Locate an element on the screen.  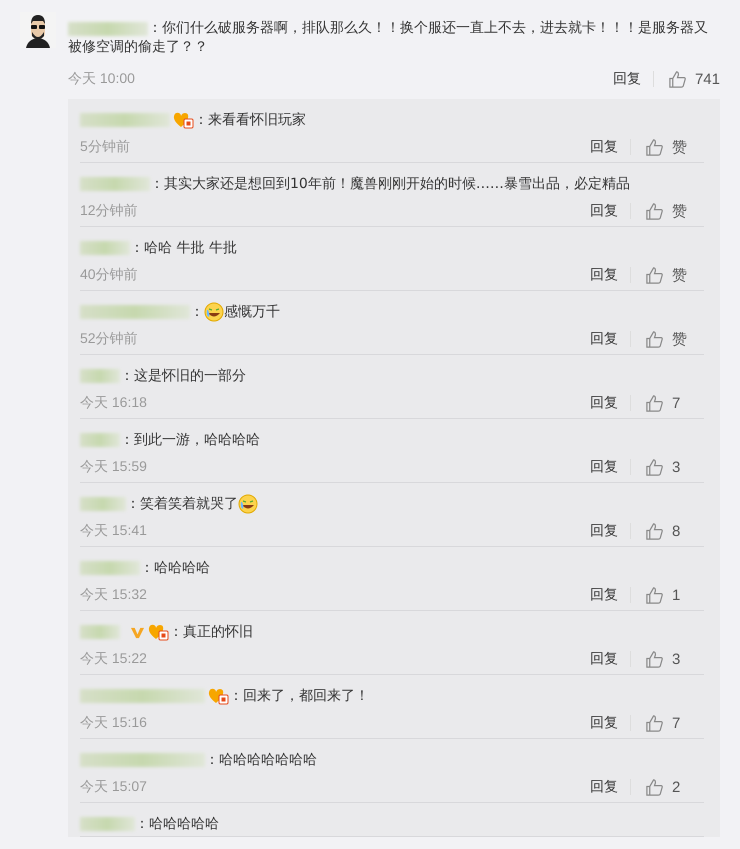
reply-time: 今天 15:22 is located at coordinates (113, 659).